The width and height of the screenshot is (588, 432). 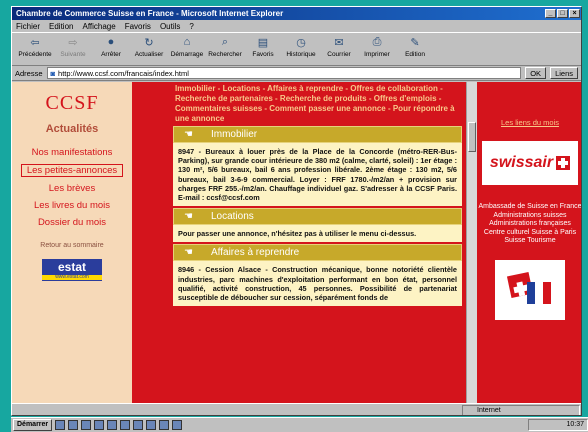 What do you see at coordinates (33, 425) in the screenshot?
I see `start-button: Démarrer` at bounding box center [33, 425].